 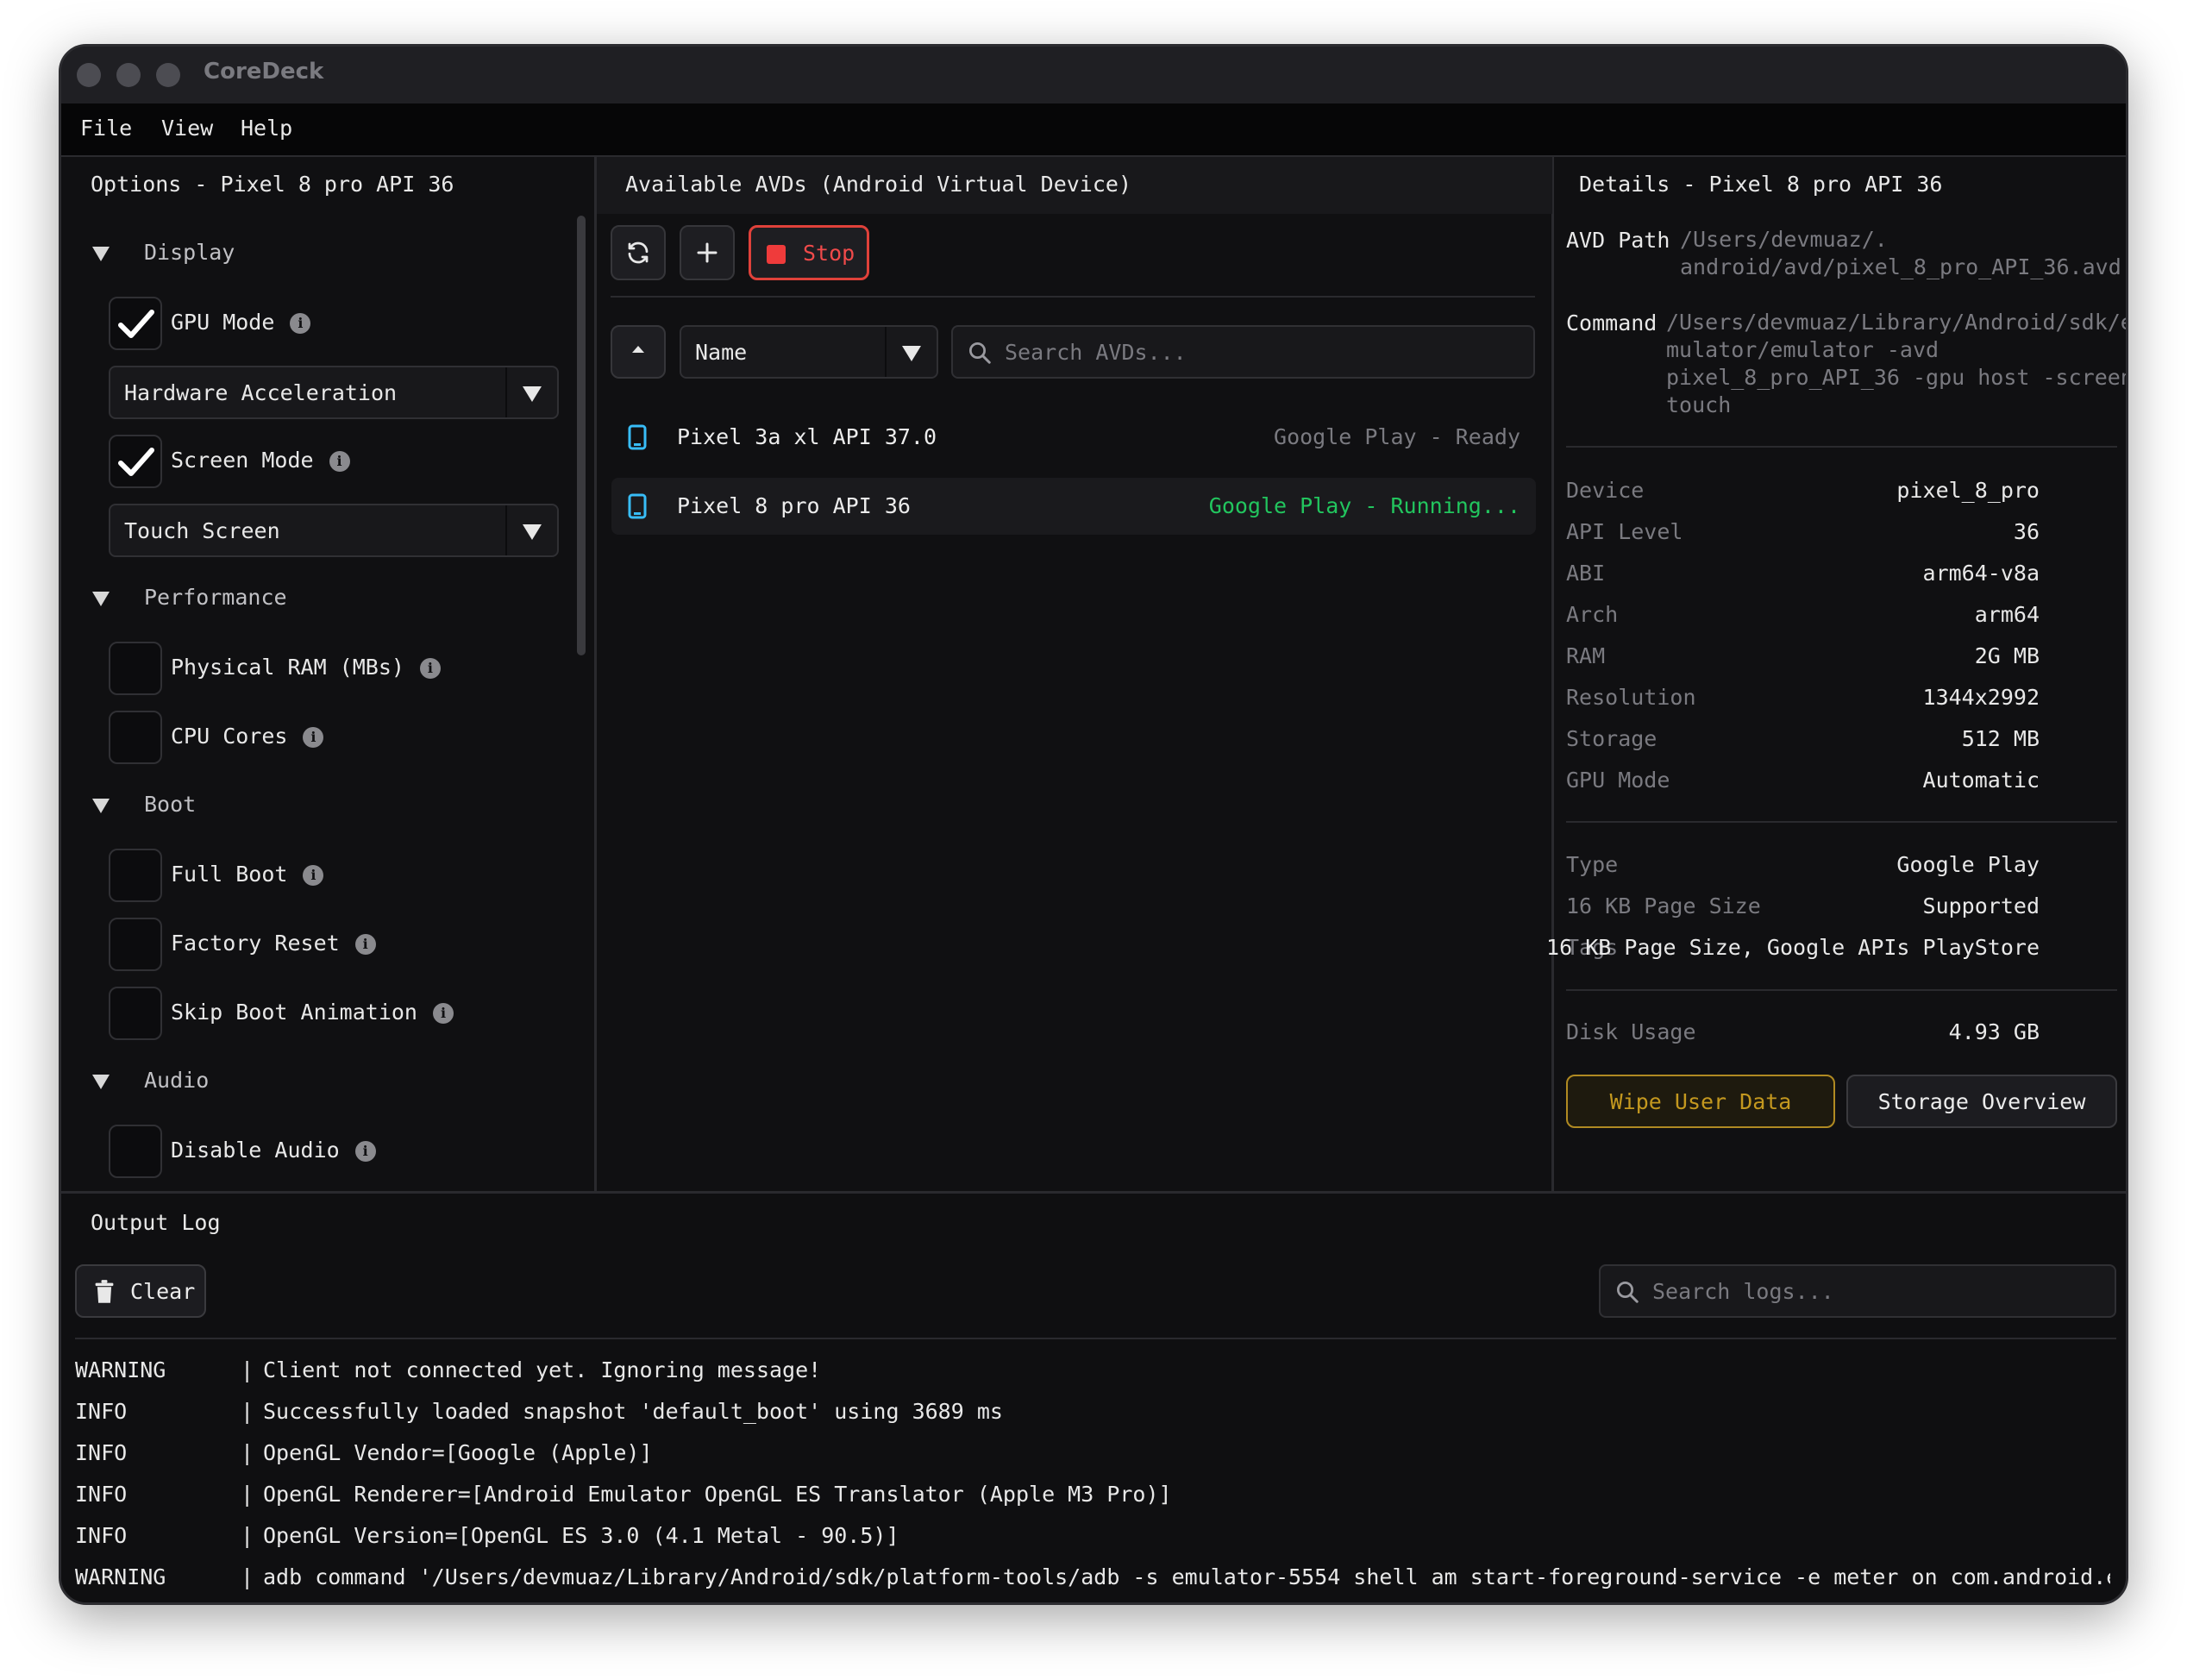 What do you see at coordinates (273, 1151) in the screenshot?
I see `disable-audio-label: Disable Audio i` at bounding box center [273, 1151].